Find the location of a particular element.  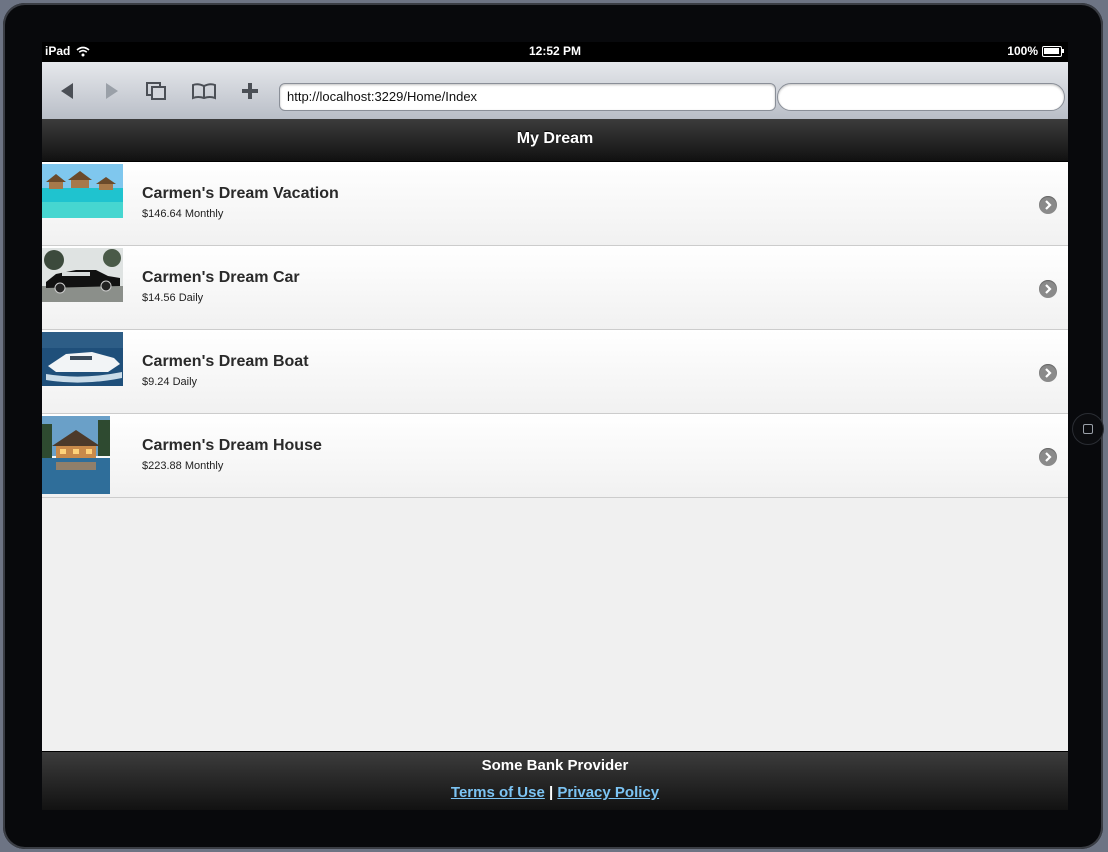

list-item: Carmen's Dream Car $14.56 Daily is located at coordinates (555, 288).